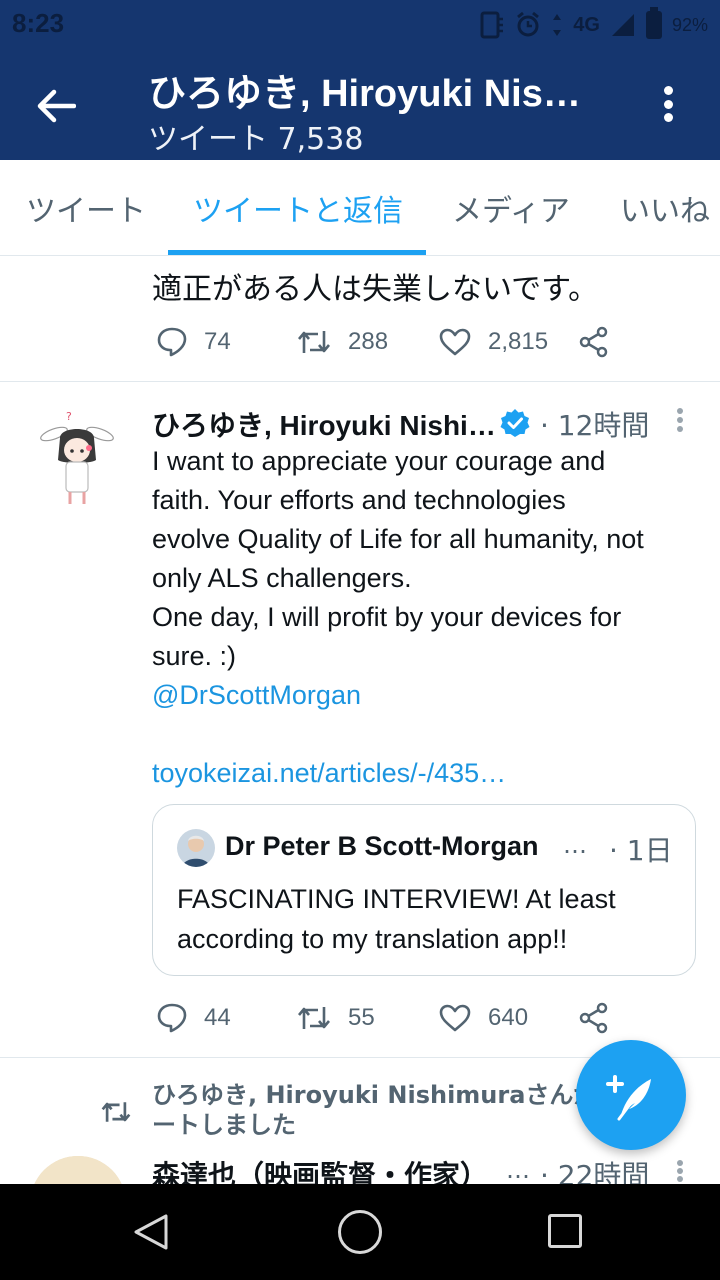  Describe the element at coordinates (373, 94) in the screenshot. I see `page-title: ひろゆき, Hiroyuki Nishimura` at that location.